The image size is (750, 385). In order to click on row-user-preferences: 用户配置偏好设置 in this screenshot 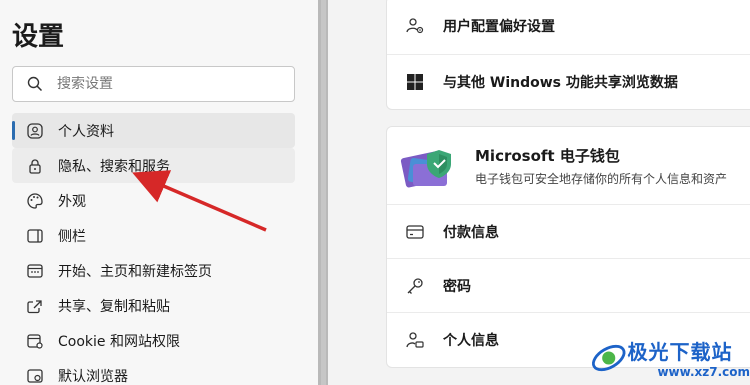, I will do `click(568, 27)`.